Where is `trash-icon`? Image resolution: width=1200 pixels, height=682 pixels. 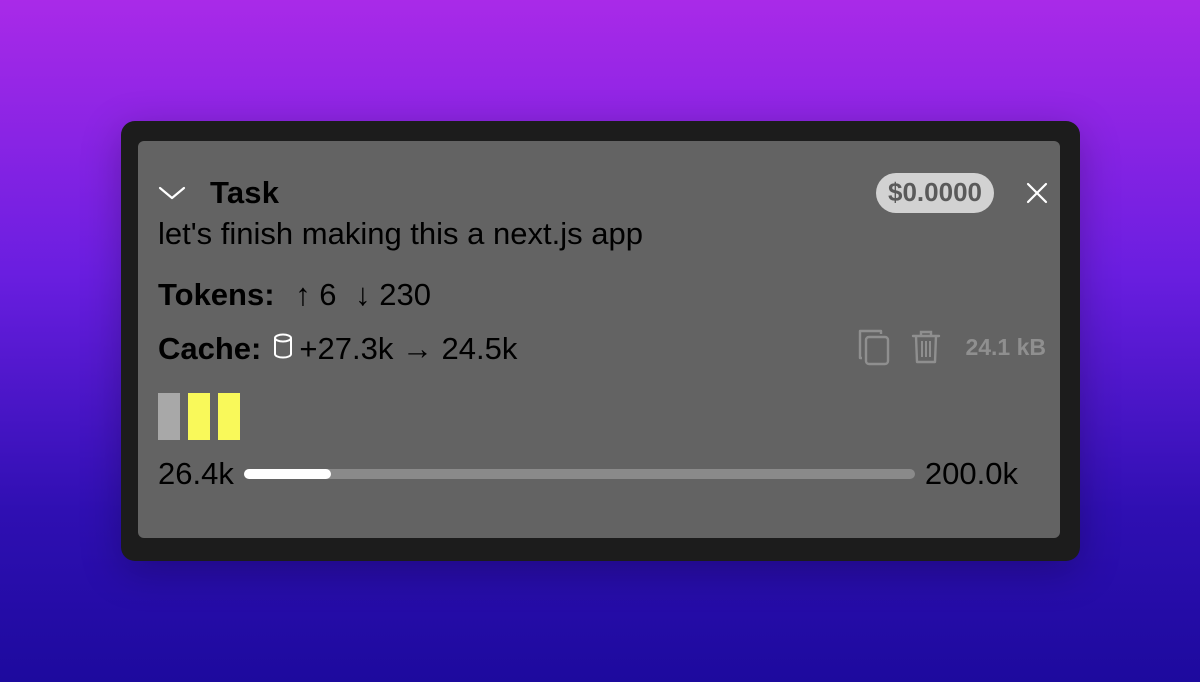
trash-icon is located at coordinates (926, 347).